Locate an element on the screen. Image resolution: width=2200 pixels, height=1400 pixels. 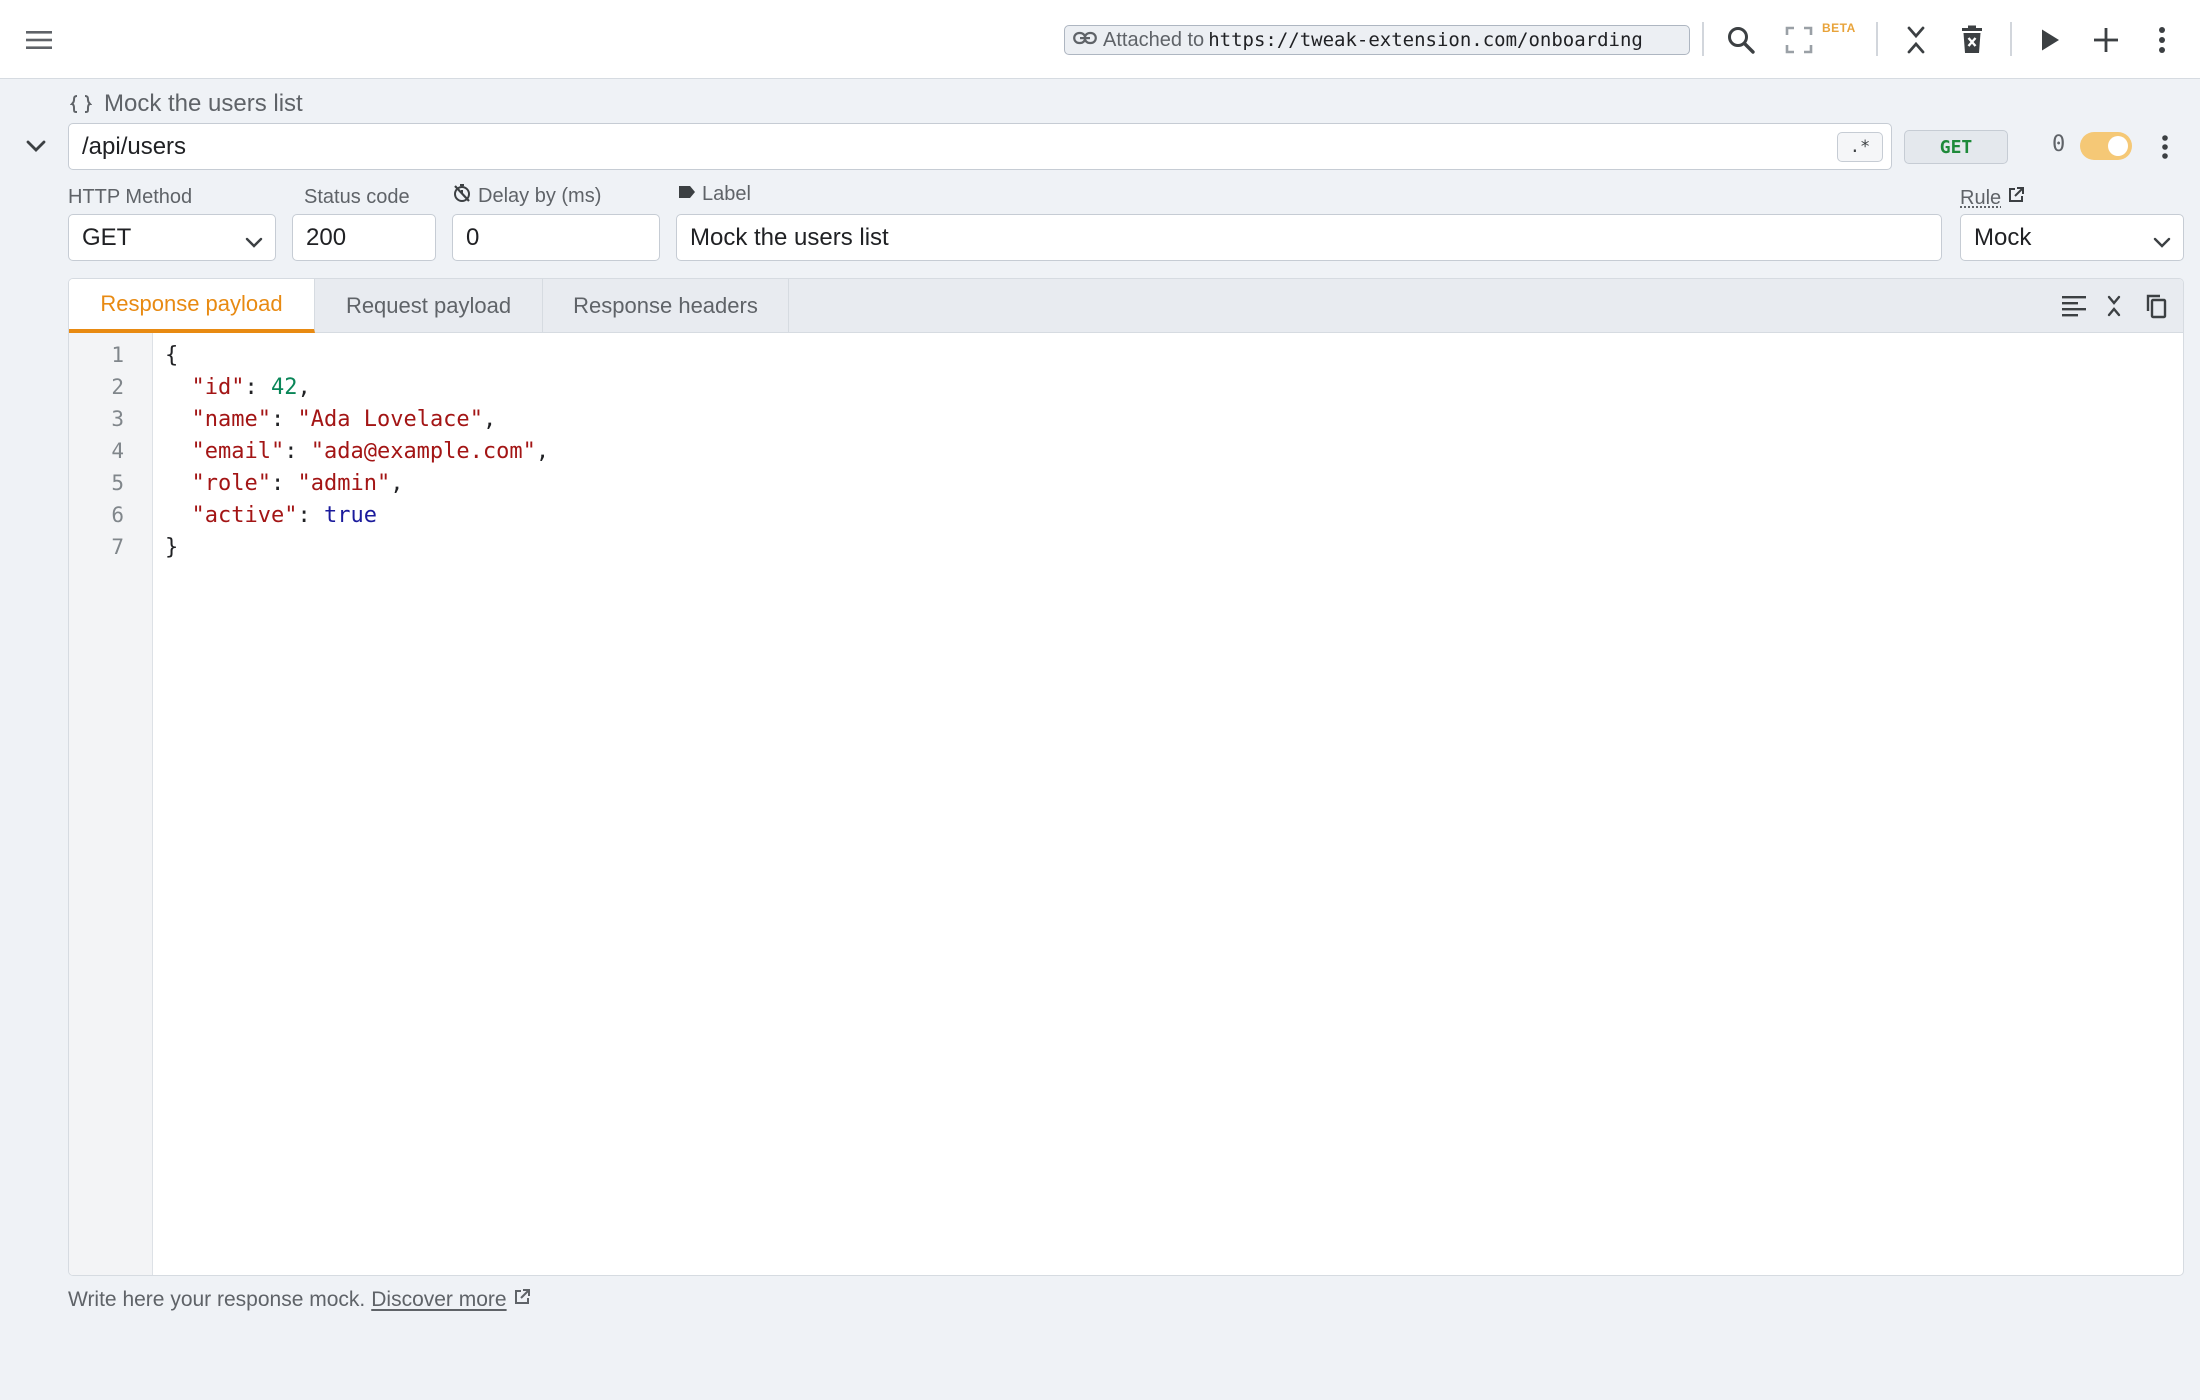
copy-icon is located at coordinates (2156, 306).